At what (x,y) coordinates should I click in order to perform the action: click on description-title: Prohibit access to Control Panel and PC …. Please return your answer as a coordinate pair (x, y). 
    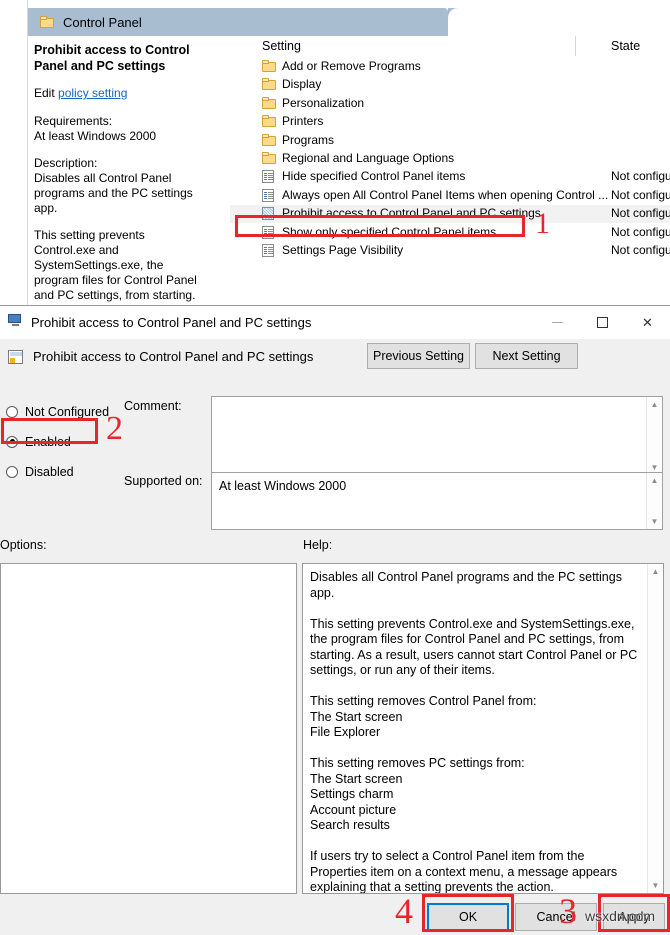
    Looking at the image, I should click on (112, 58).